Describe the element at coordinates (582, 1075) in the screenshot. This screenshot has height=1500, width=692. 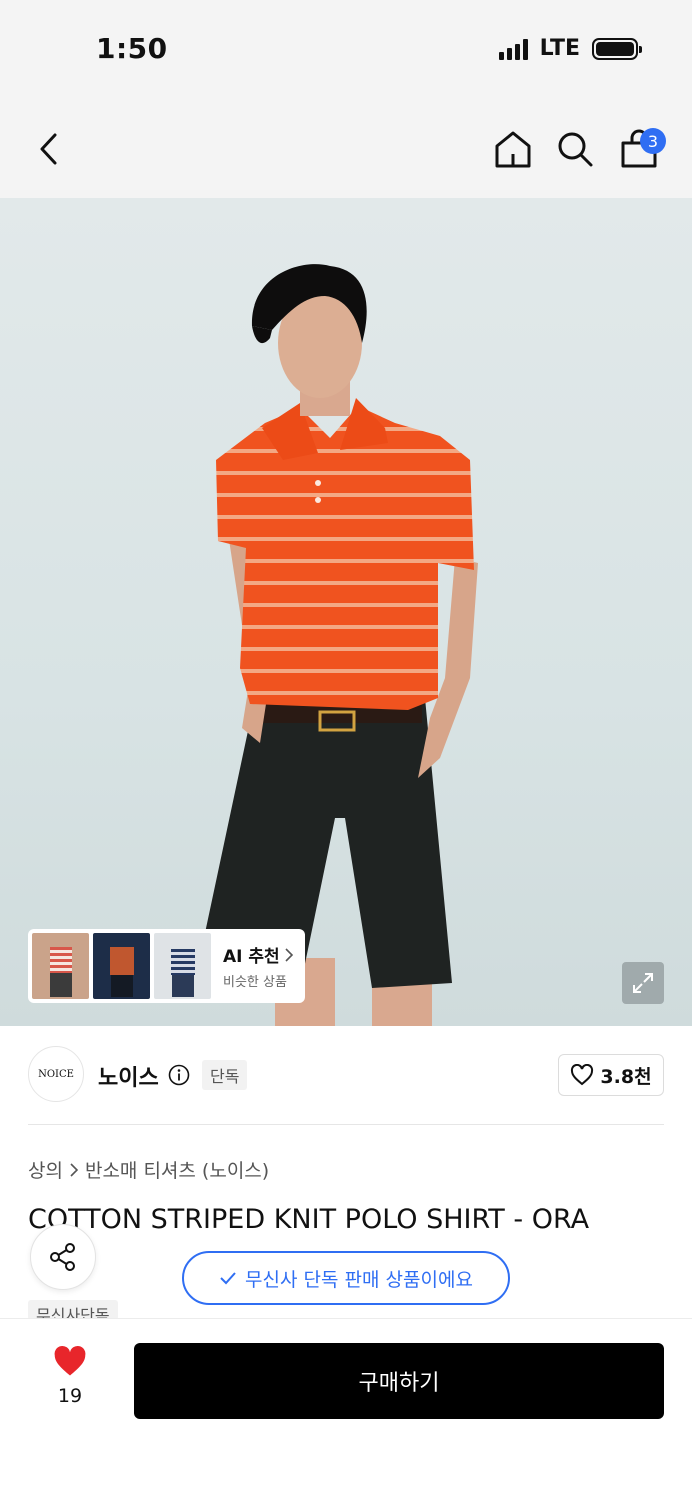
I see `heart-outline-icon` at that location.